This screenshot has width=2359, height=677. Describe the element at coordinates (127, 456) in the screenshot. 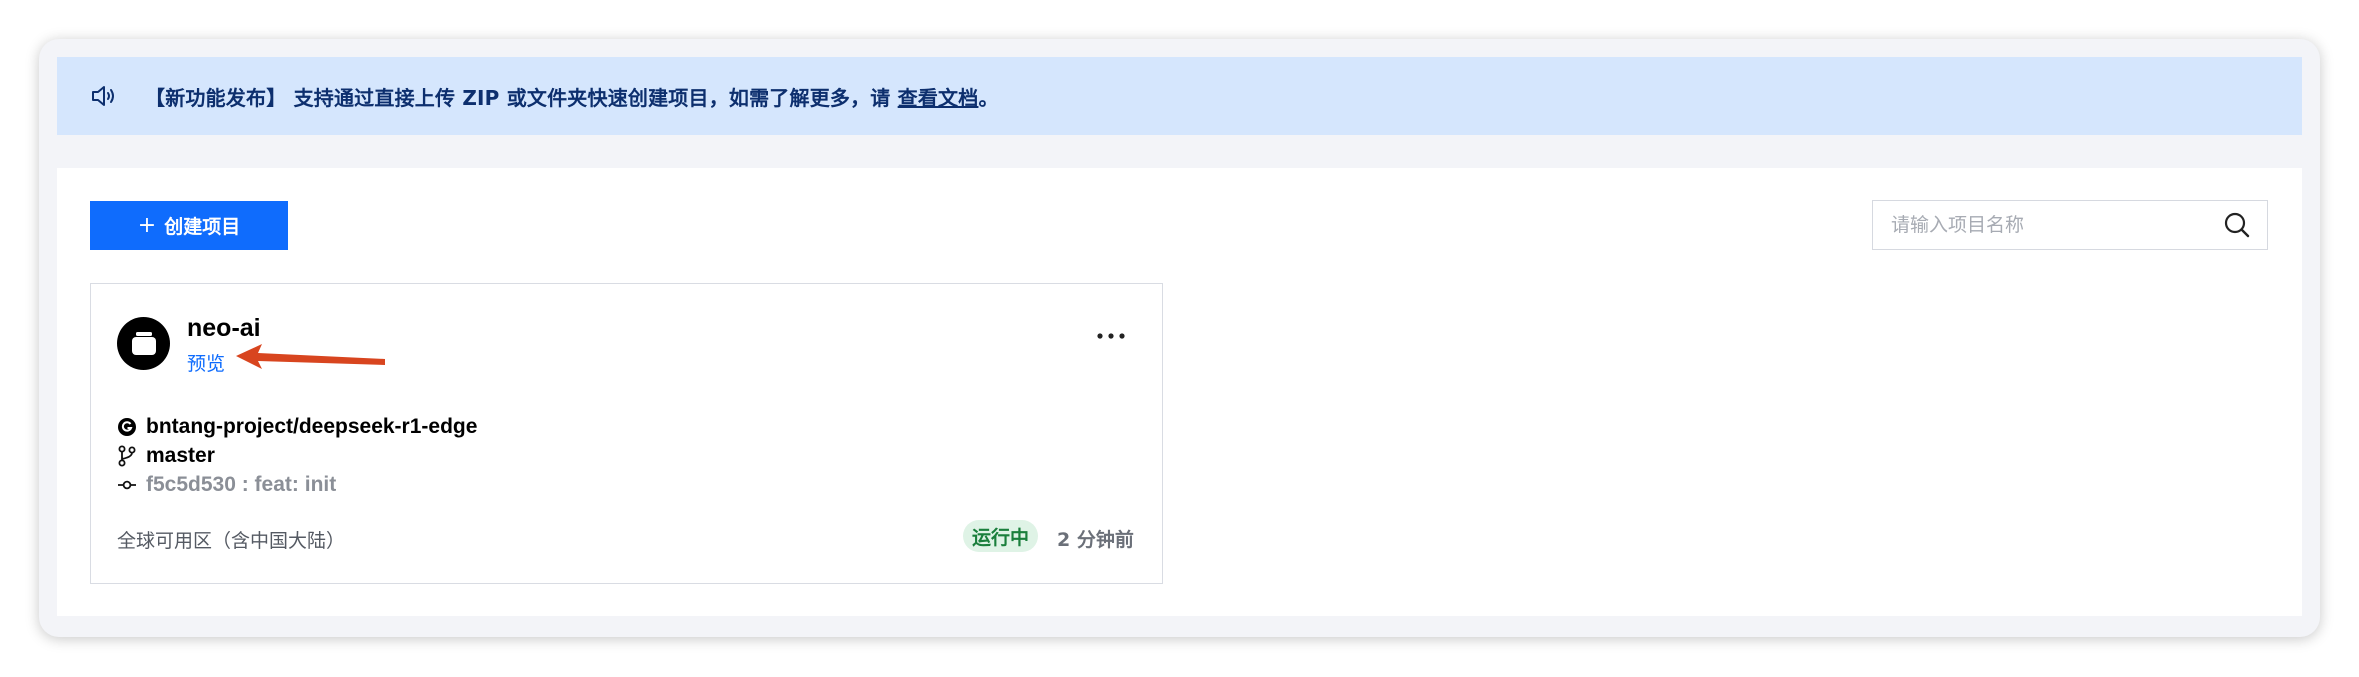

I see `git-branch-icon` at that location.